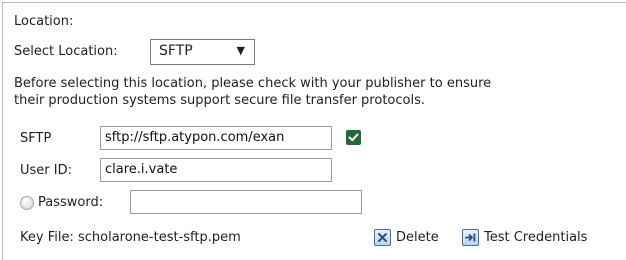 The image size is (626, 260). What do you see at coordinates (216, 138) in the screenshot?
I see `sftp-url-input: sftp://sftp.atypon.com/exan` at bounding box center [216, 138].